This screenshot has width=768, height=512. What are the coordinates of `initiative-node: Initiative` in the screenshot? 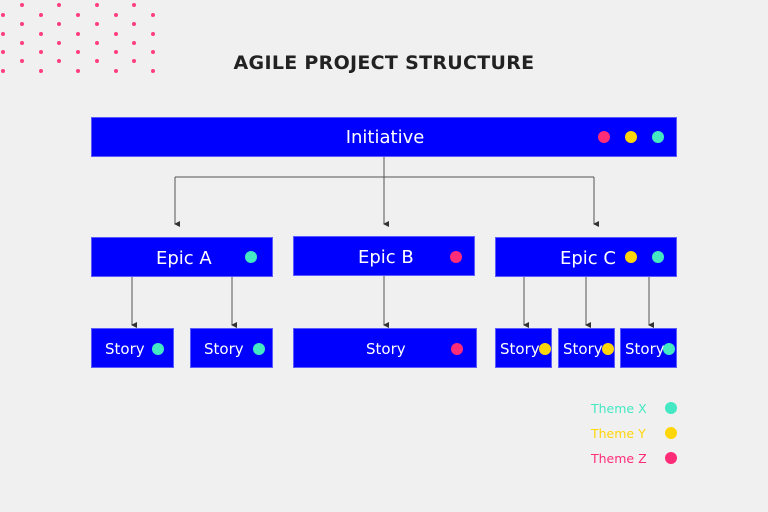 It's located at (384, 137).